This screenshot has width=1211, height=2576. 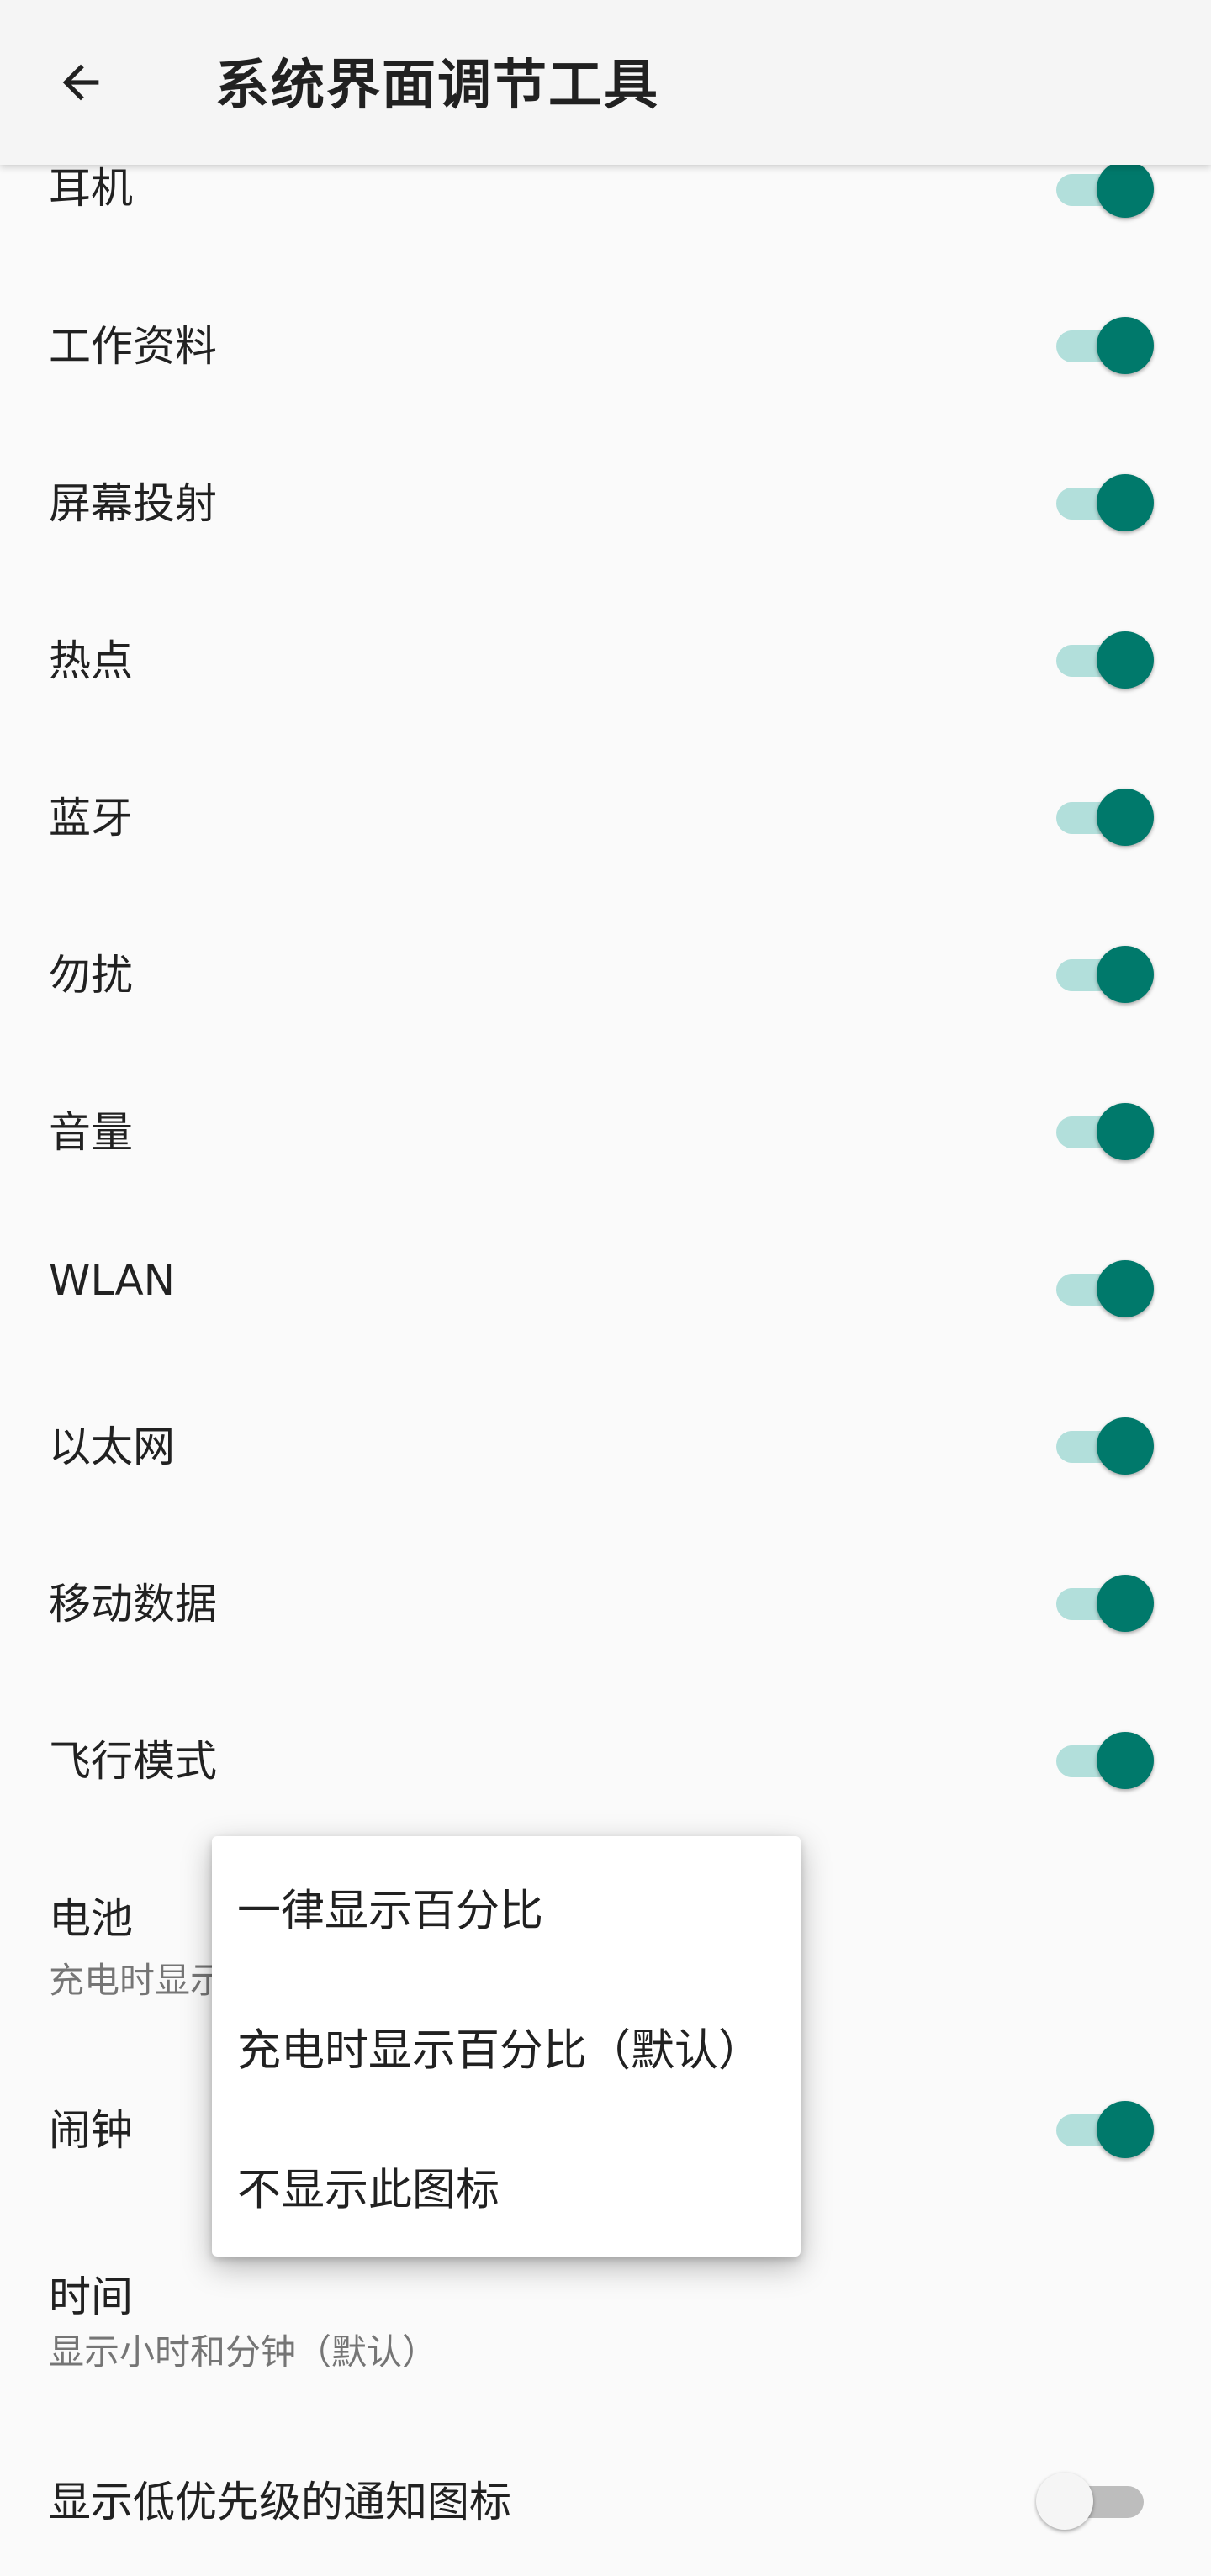 I want to click on page-title: 系统界面调节工具, so click(x=437, y=86).